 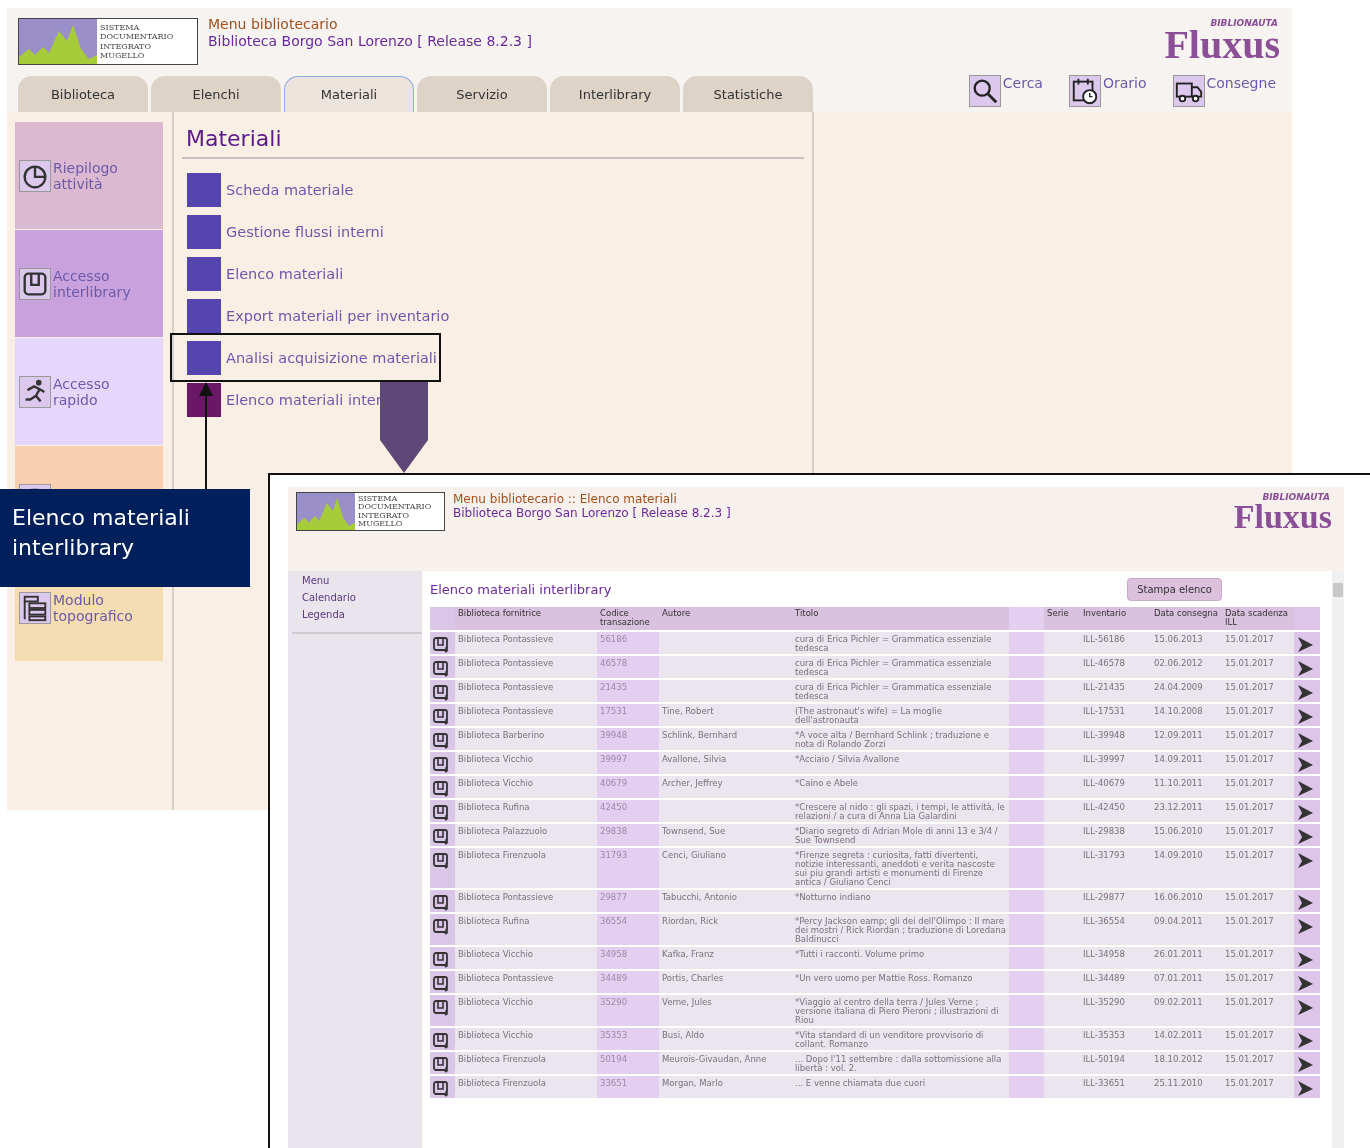 What do you see at coordinates (1115, 1087) in the screenshot?
I see `table-cell: ILL-33651` at bounding box center [1115, 1087].